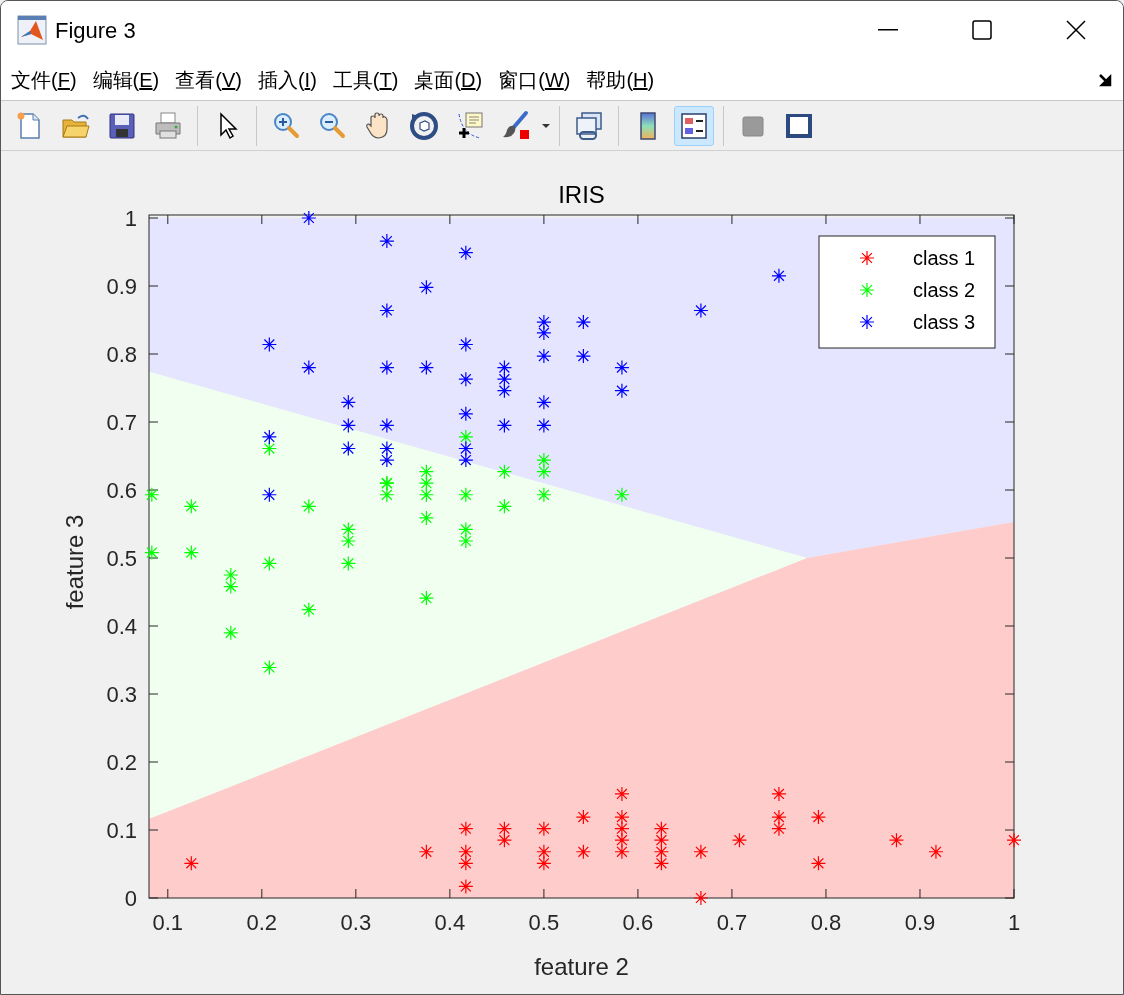  What do you see at coordinates (589, 125) in the screenshot?
I see `linked-windows-icon` at bounding box center [589, 125].